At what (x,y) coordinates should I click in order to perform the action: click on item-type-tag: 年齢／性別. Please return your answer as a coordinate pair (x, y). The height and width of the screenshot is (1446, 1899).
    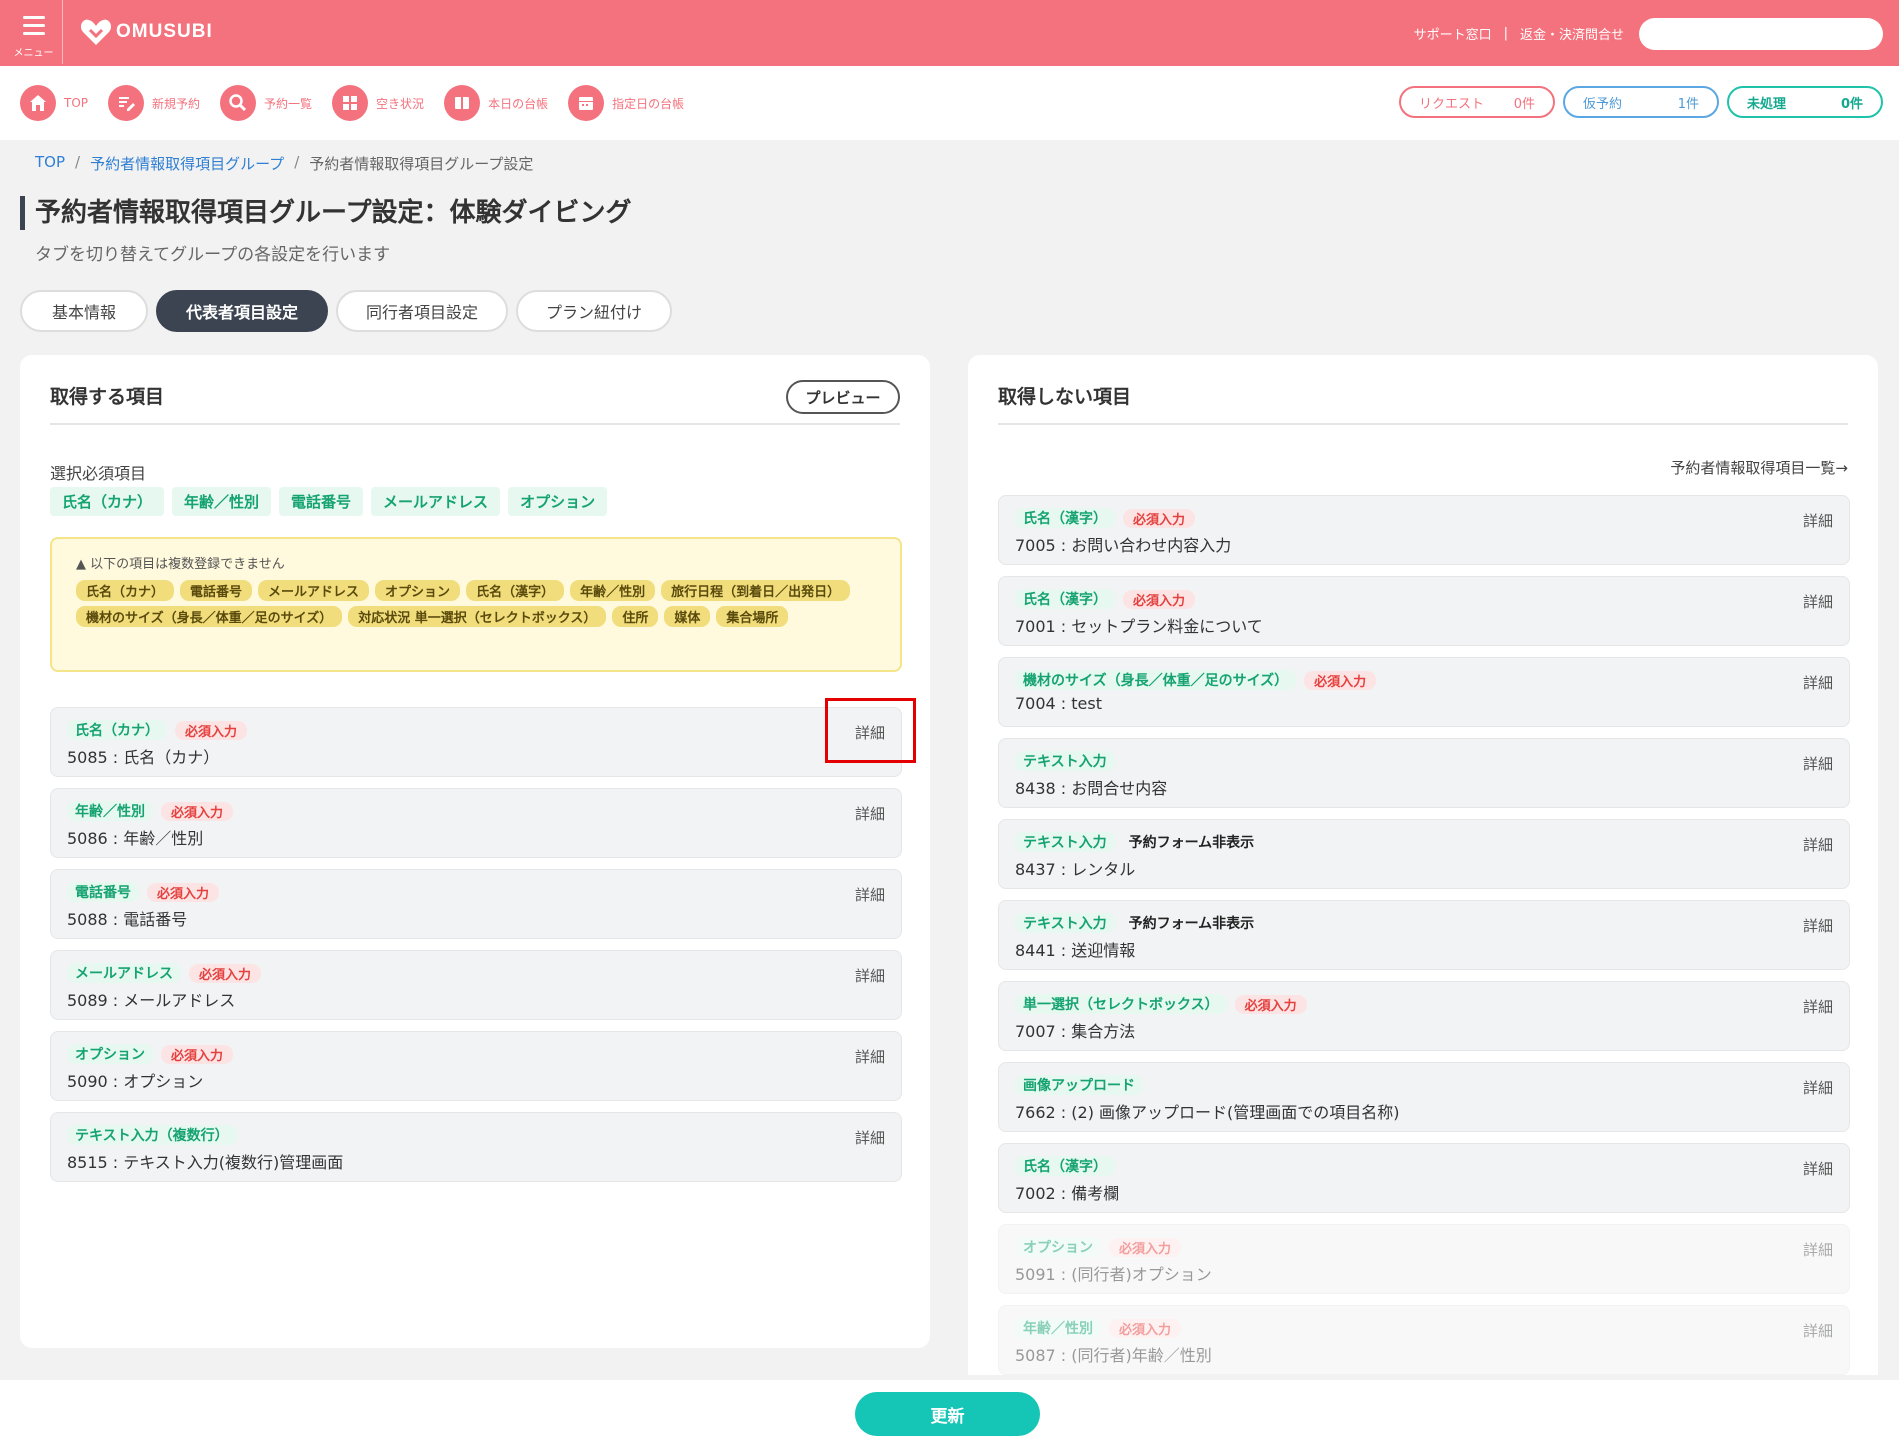
    Looking at the image, I should click on (1058, 1328).